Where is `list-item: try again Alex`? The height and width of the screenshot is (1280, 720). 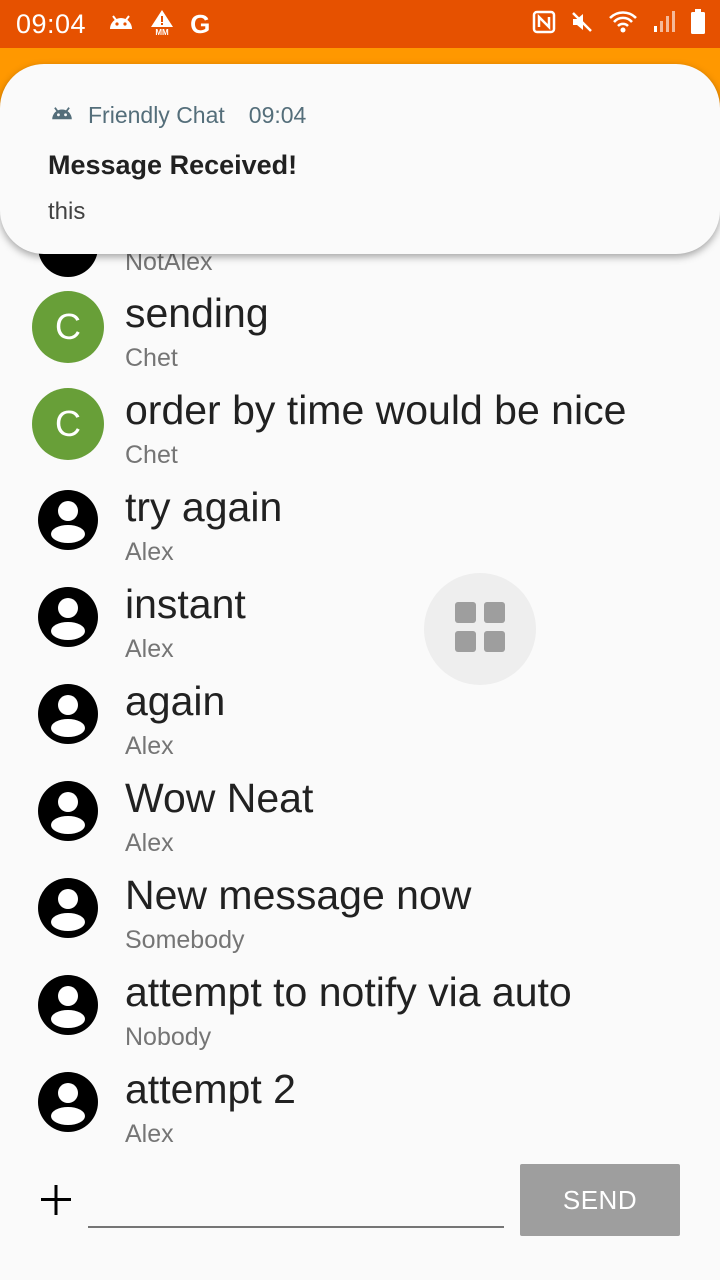 list-item: try again Alex is located at coordinates (360, 532).